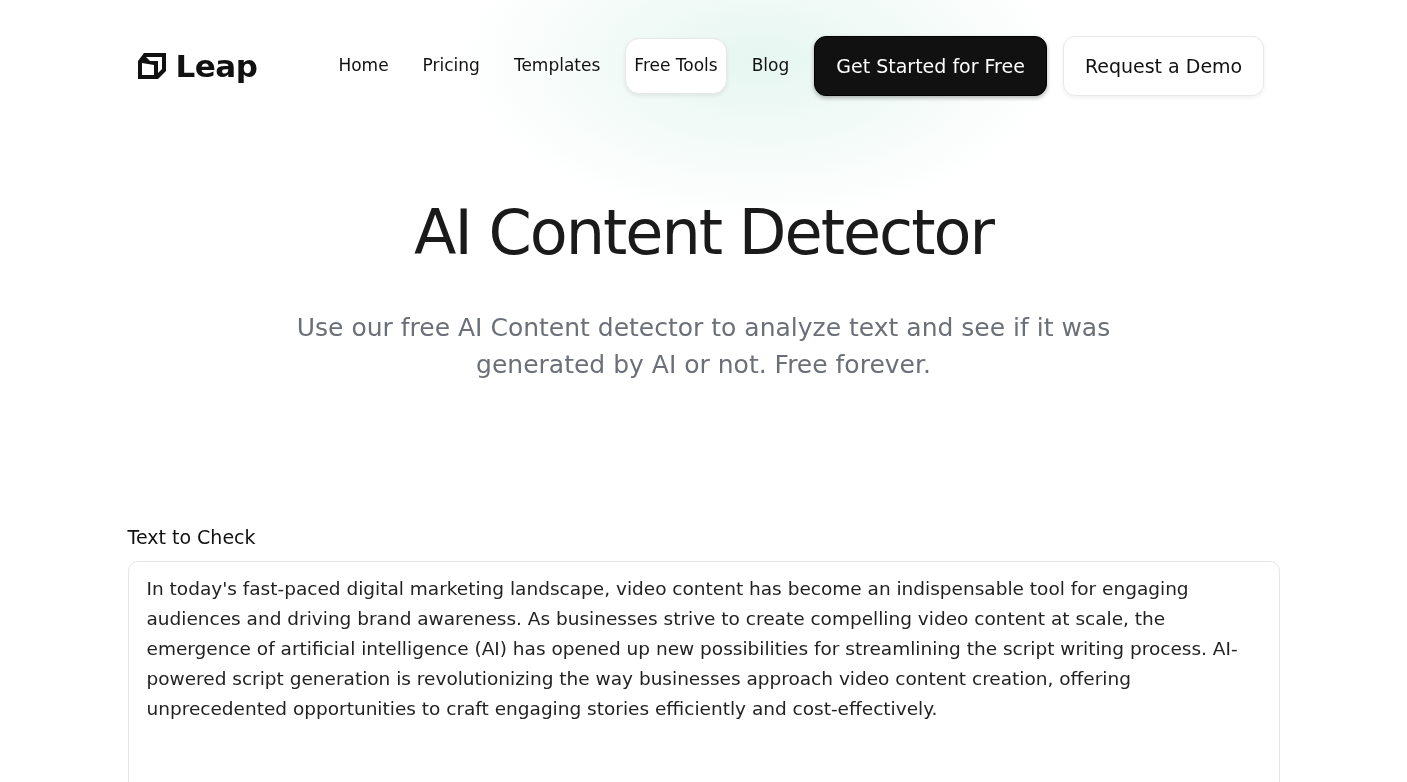 This screenshot has width=1407, height=782. I want to click on nav-link: Templates, so click(557, 66).